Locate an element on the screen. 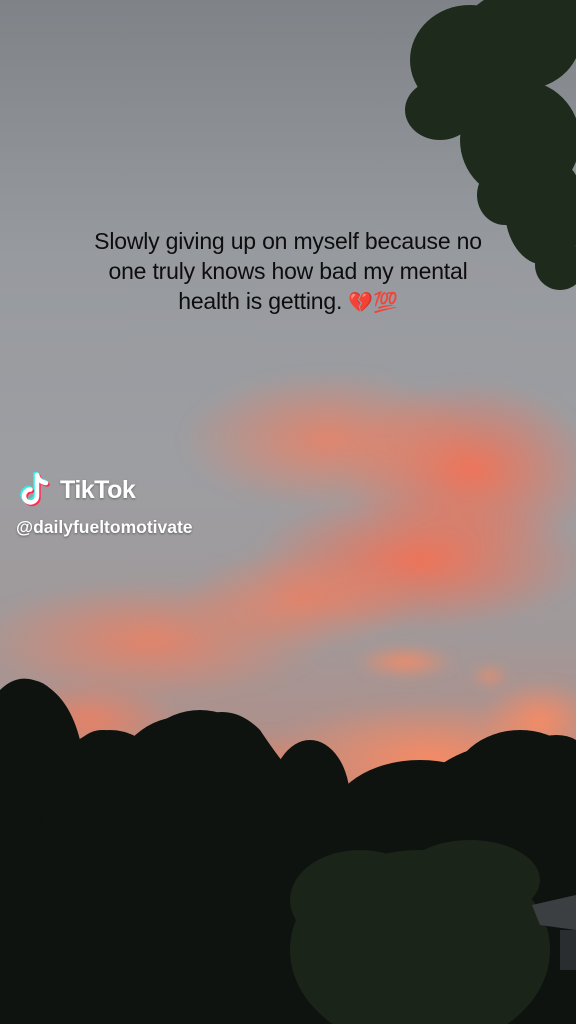 The width and height of the screenshot is (576, 1024). tiktok-watermark: TikTok is located at coordinates (77, 490).